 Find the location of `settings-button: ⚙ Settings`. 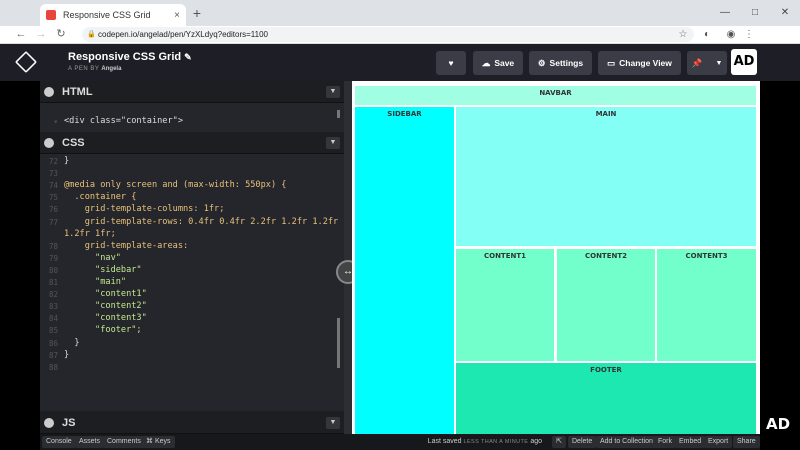

settings-button: ⚙ Settings is located at coordinates (560, 63).